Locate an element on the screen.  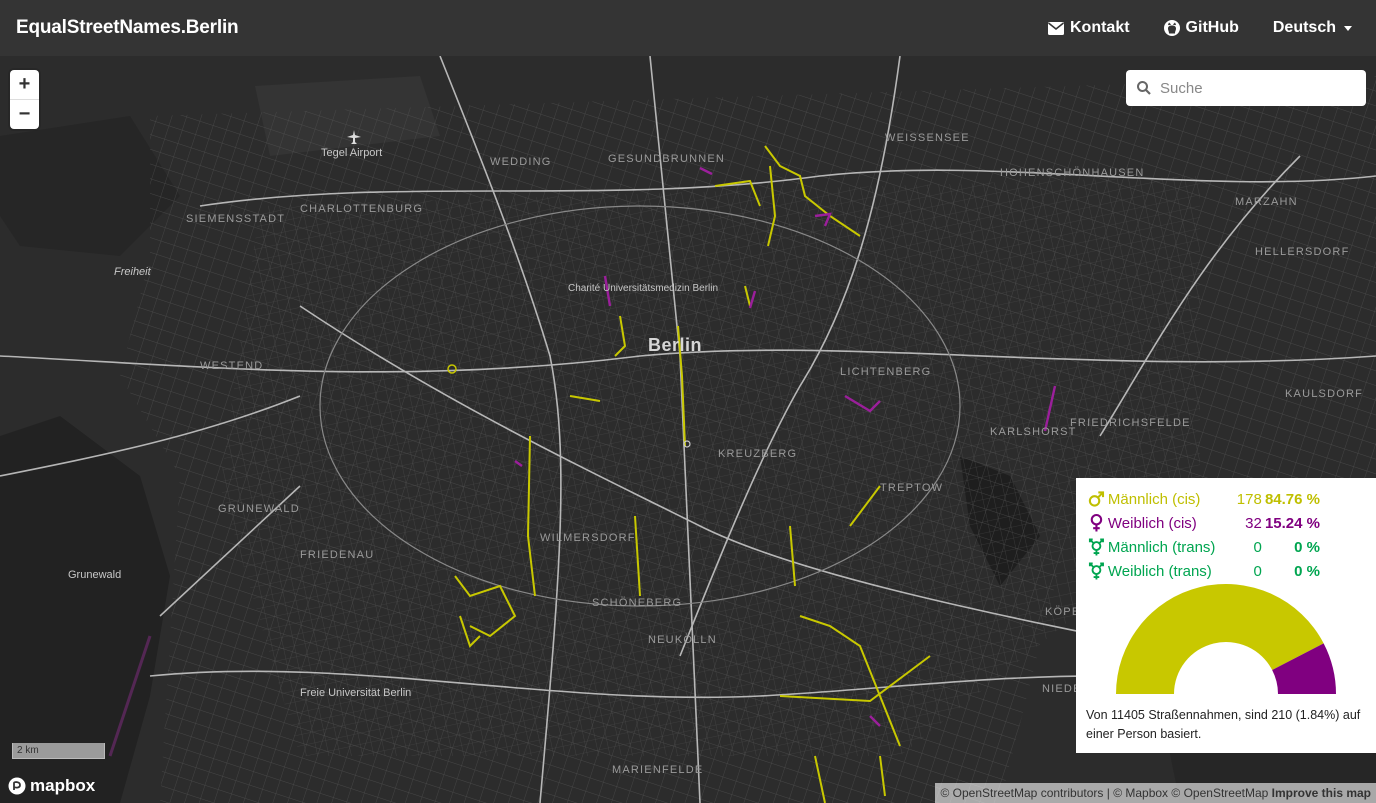
site-brand: EqualStreetNames.Berlin is located at coordinates (127, 28).